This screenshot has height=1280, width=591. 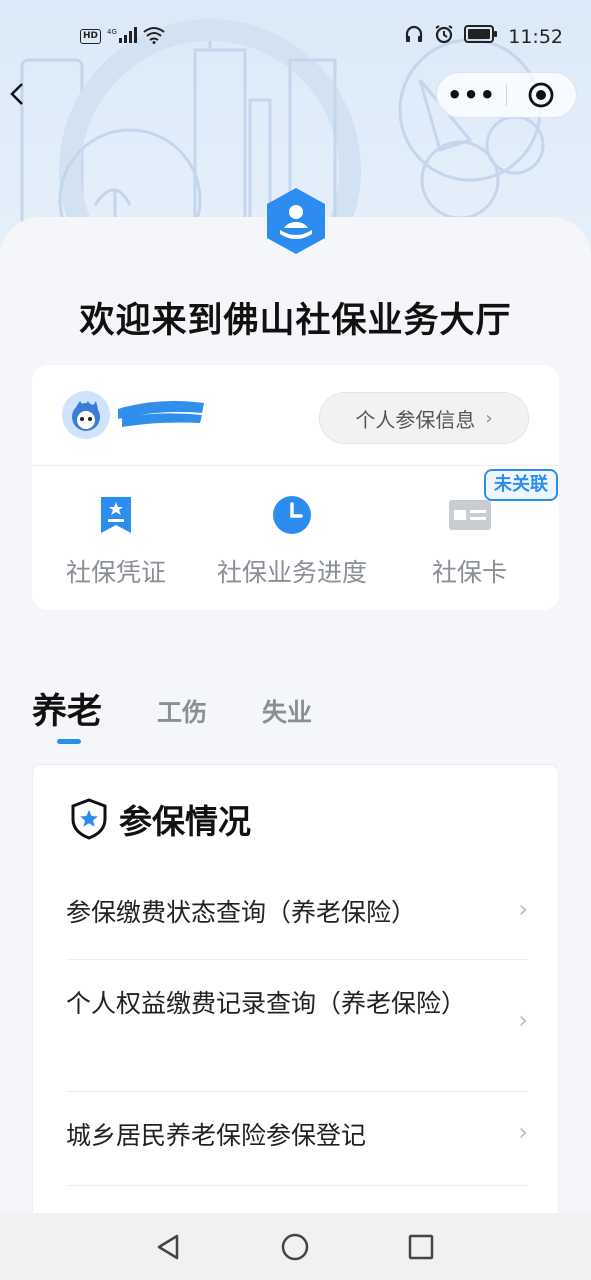 What do you see at coordinates (295, 465) in the screenshot?
I see `card-divider` at bounding box center [295, 465].